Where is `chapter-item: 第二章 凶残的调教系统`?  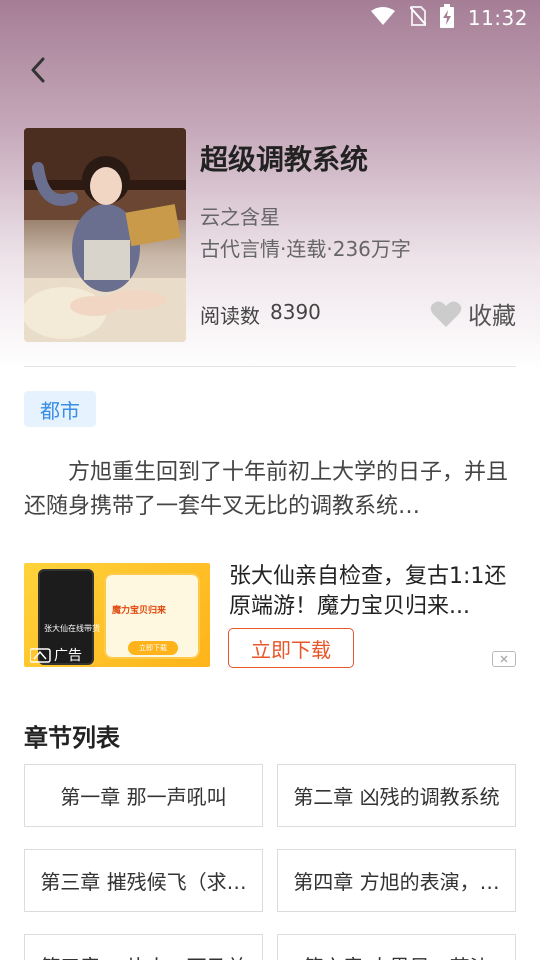
chapter-item: 第二章 凶残的调教系统 is located at coordinates (396, 795).